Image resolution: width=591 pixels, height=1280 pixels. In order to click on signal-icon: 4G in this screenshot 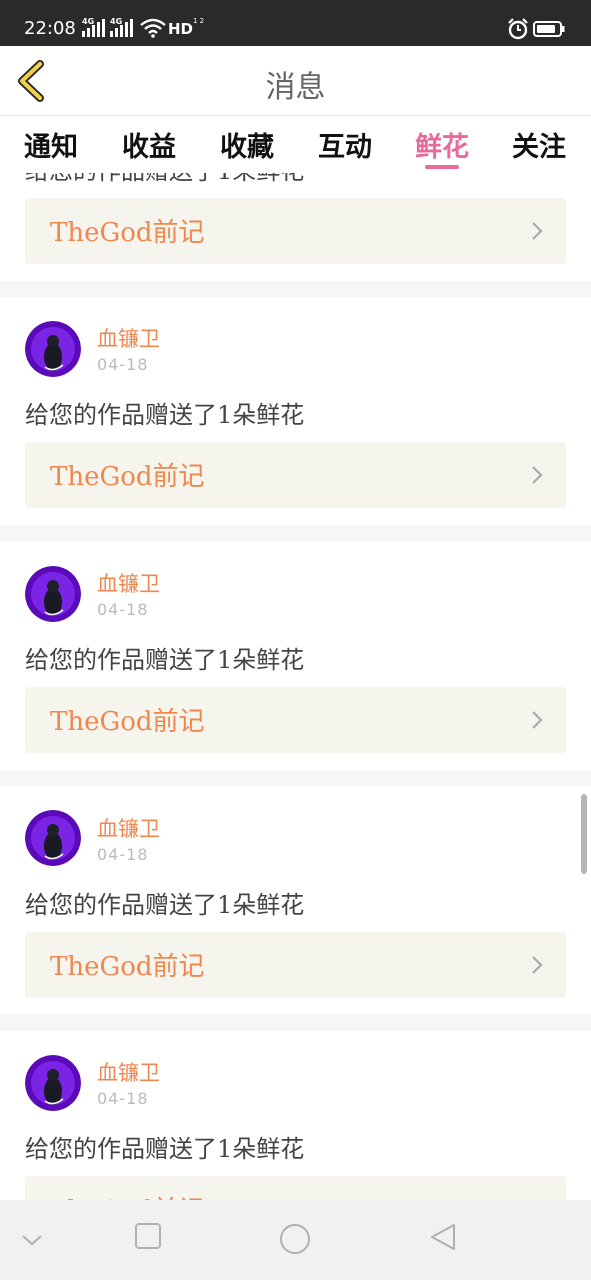, I will do `click(94, 27)`.